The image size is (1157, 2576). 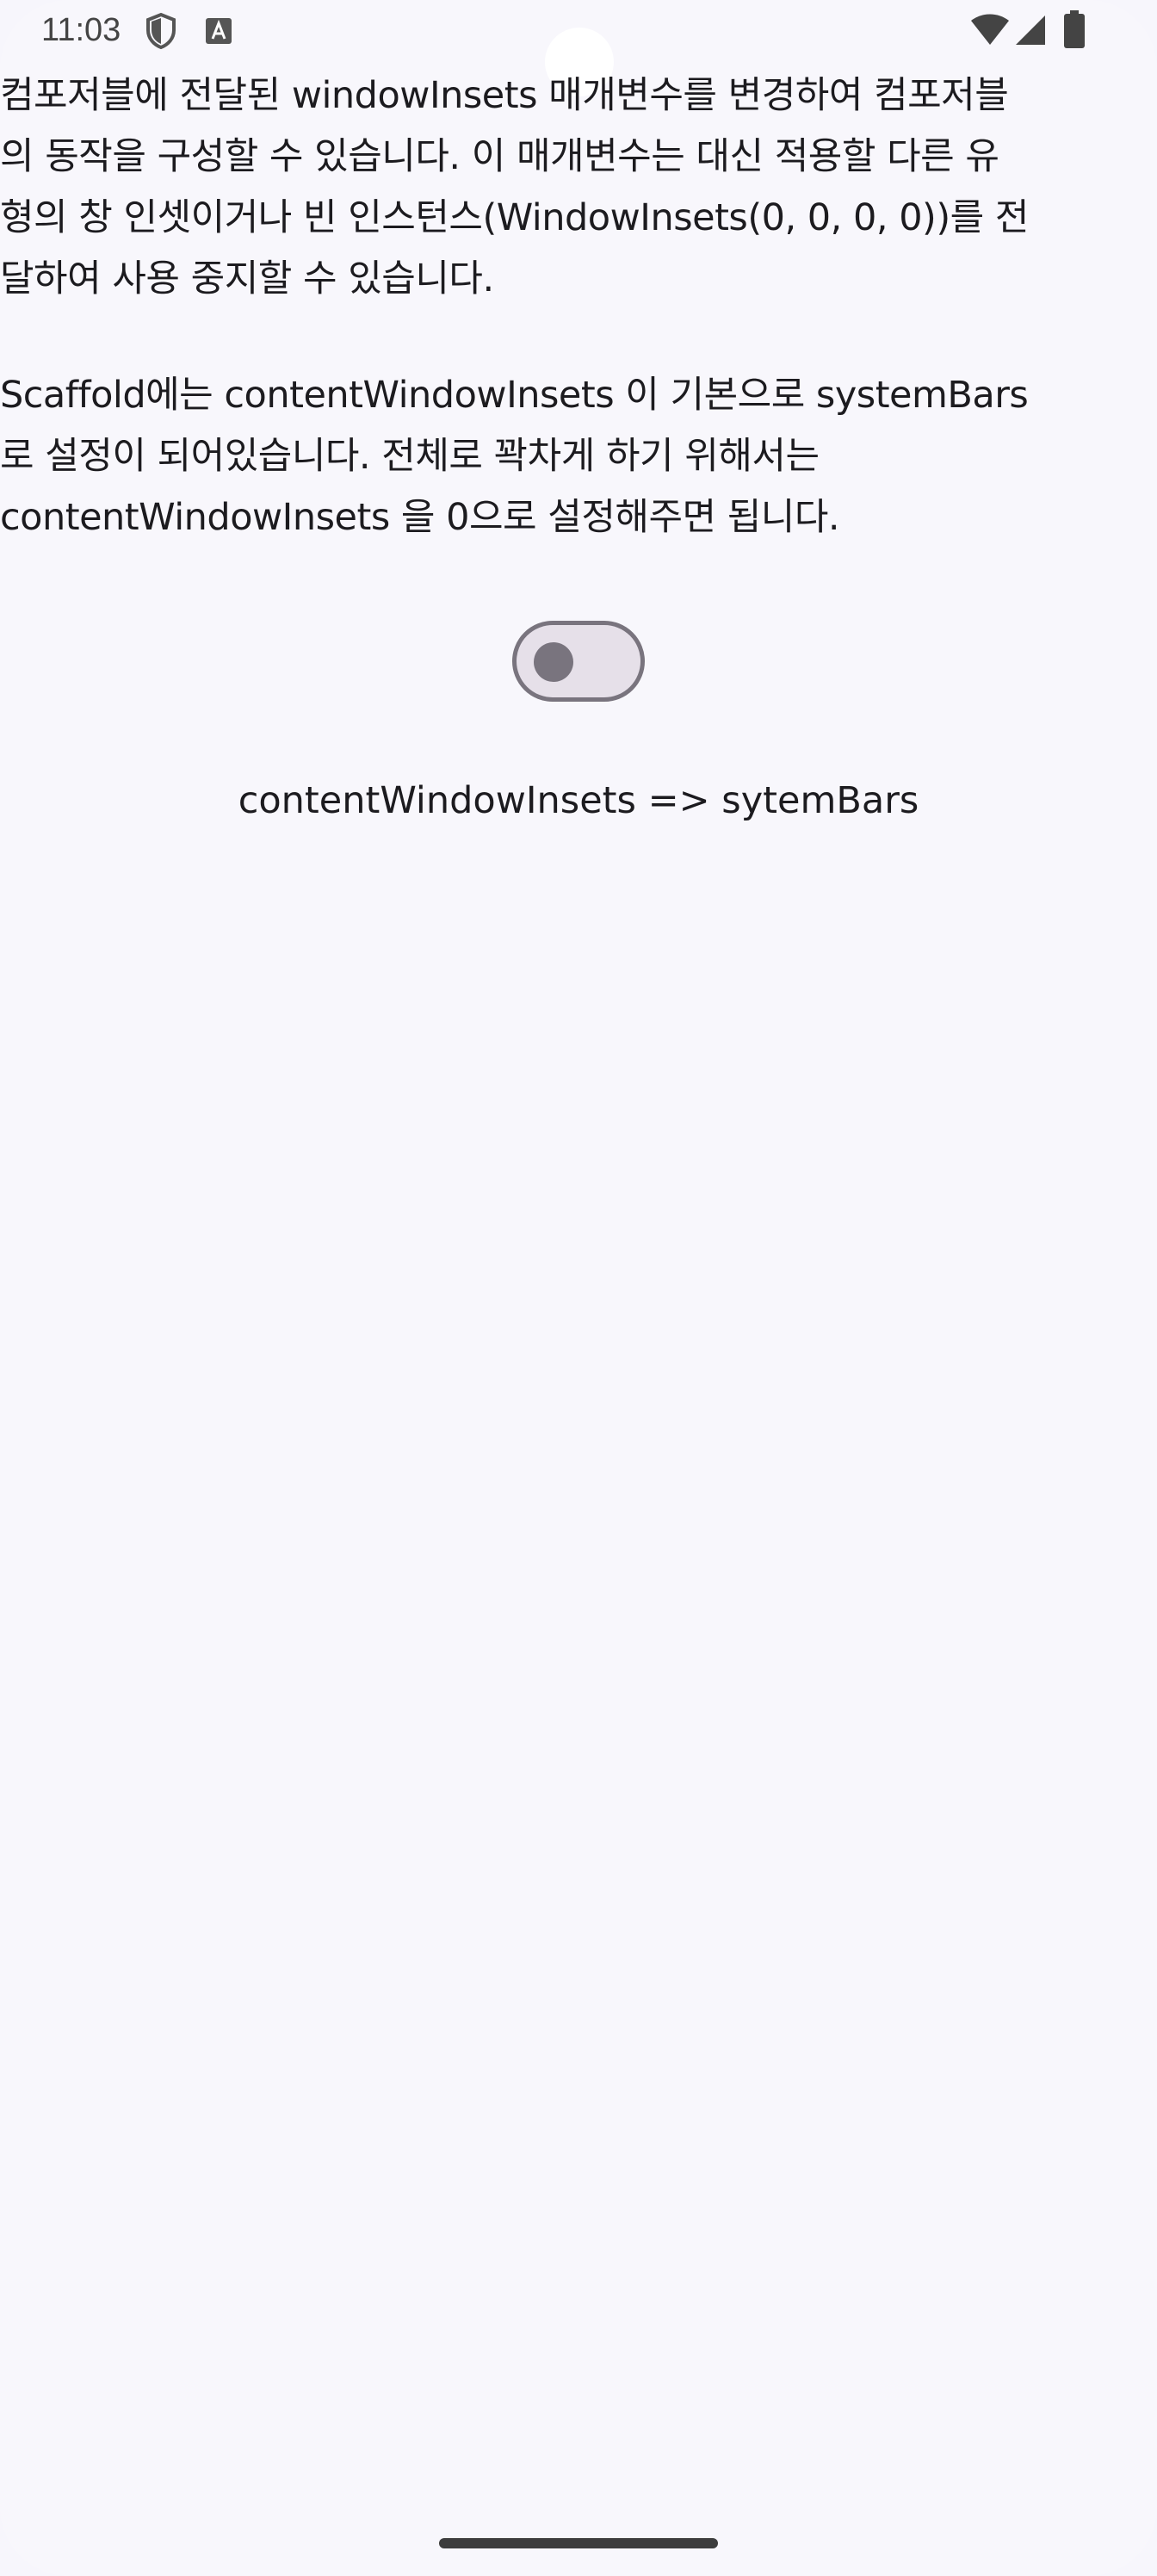 What do you see at coordinates (1075, 29) in the screenshot?
I see `battery-icon` at bounding box center [1075, 29].